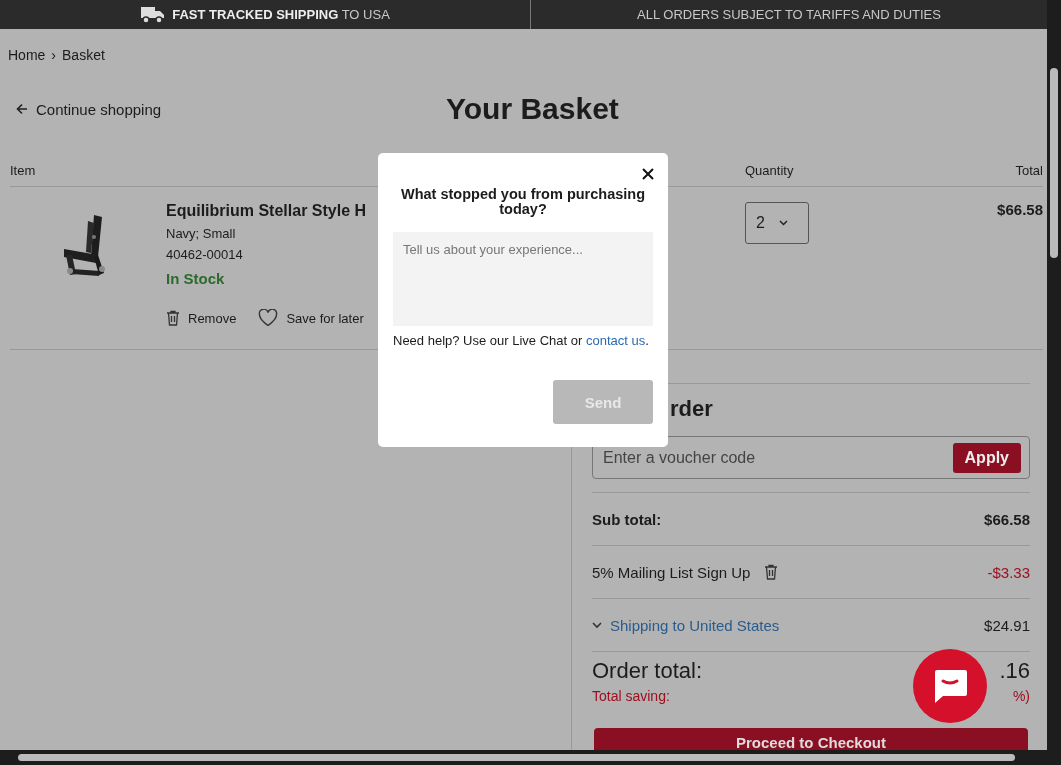 This screenshot has width=1061, height=765. What do you see at coordinates (201, 233) in the screenshot?
I see `product-variant: Navy; Small` at bounding box center [201, 233].